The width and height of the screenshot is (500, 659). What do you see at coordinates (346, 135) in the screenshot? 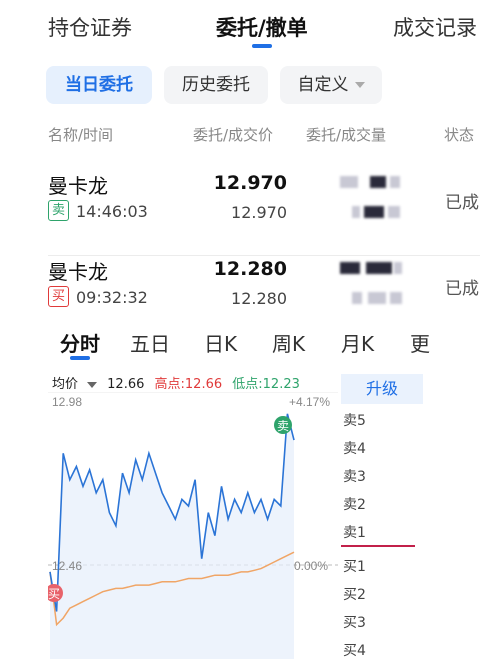
I see `column-header-quantity: 委托/成交量` at bounding box center [346, 135].